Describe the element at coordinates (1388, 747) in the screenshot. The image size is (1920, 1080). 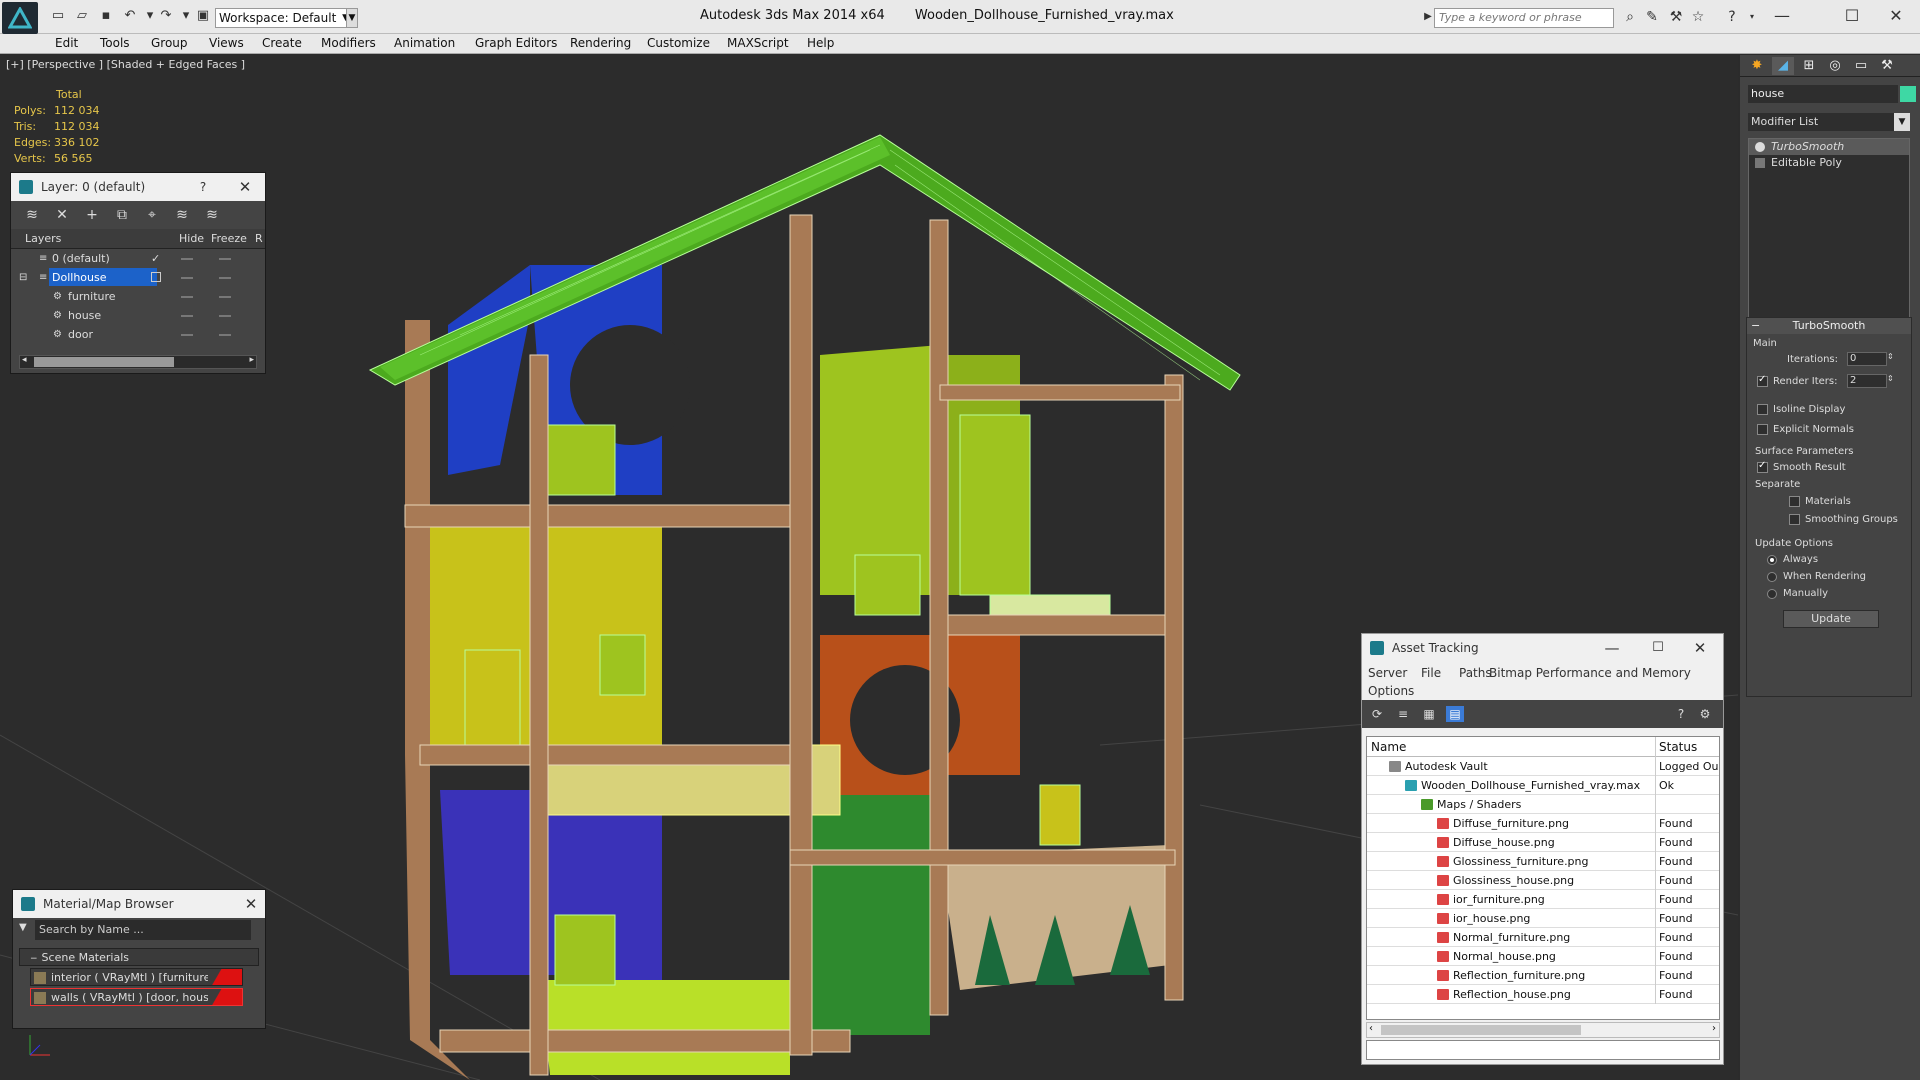
I see `column-name: Name` at that location.